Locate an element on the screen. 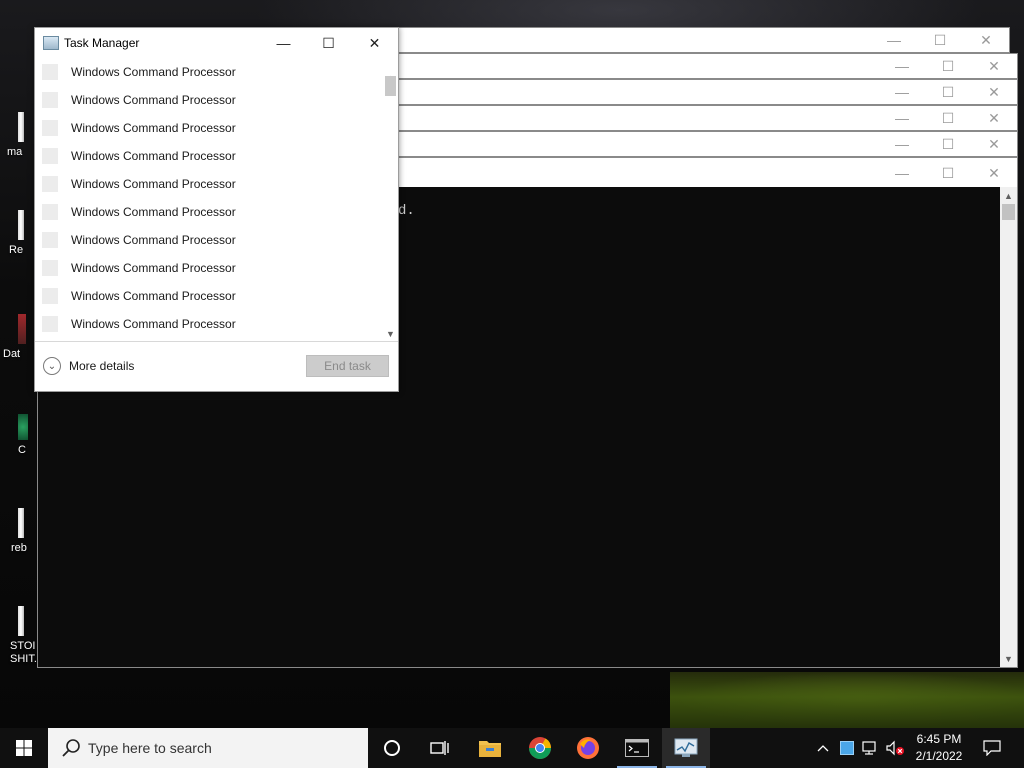 The image size is (1024, 768). desktop-icon-re: Re is located at coordinates (18, 233).